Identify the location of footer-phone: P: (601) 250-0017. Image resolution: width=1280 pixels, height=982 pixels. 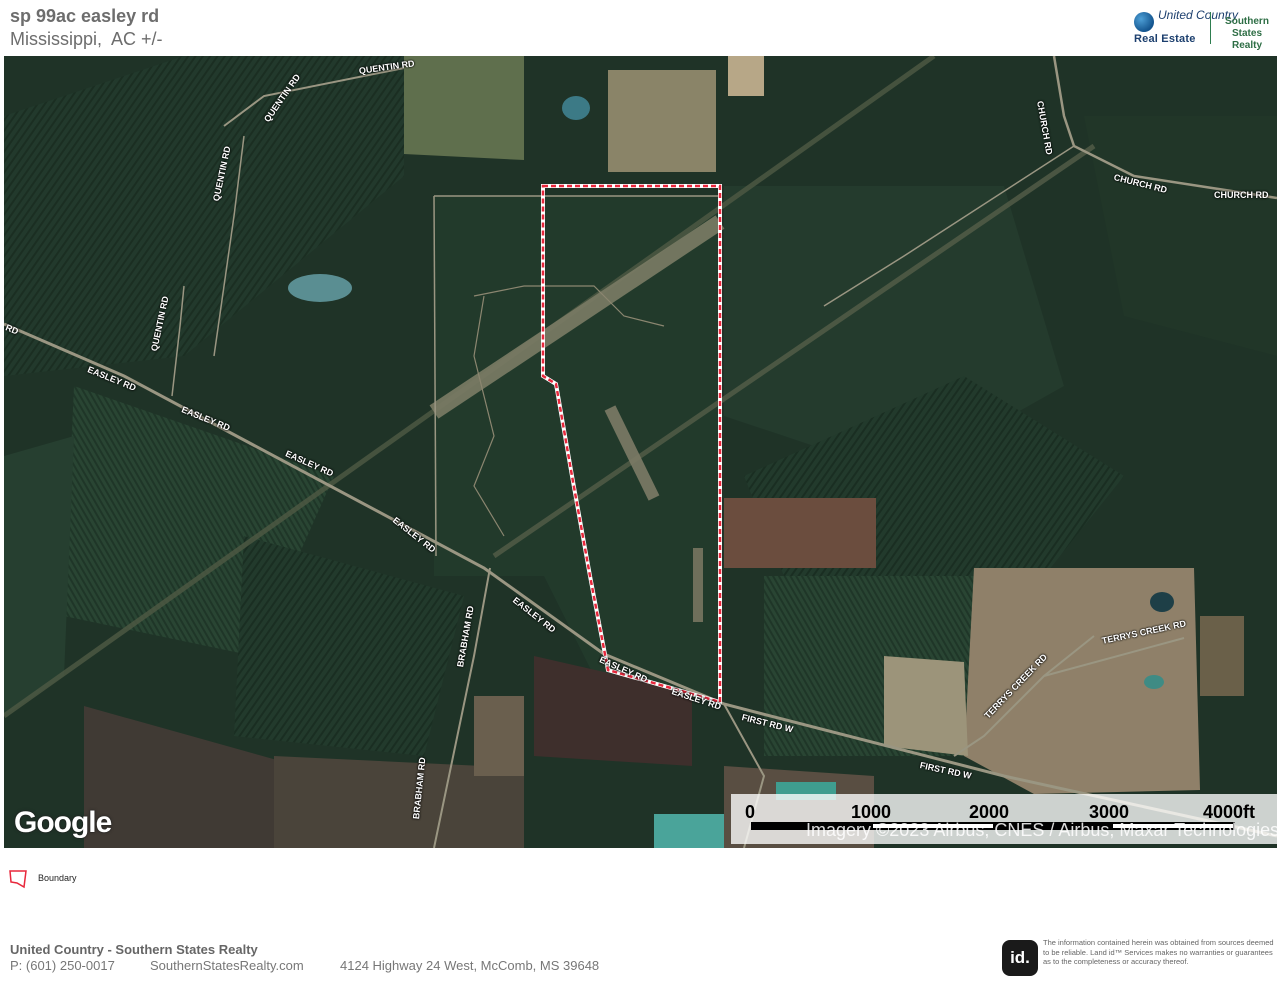
(62, 965).